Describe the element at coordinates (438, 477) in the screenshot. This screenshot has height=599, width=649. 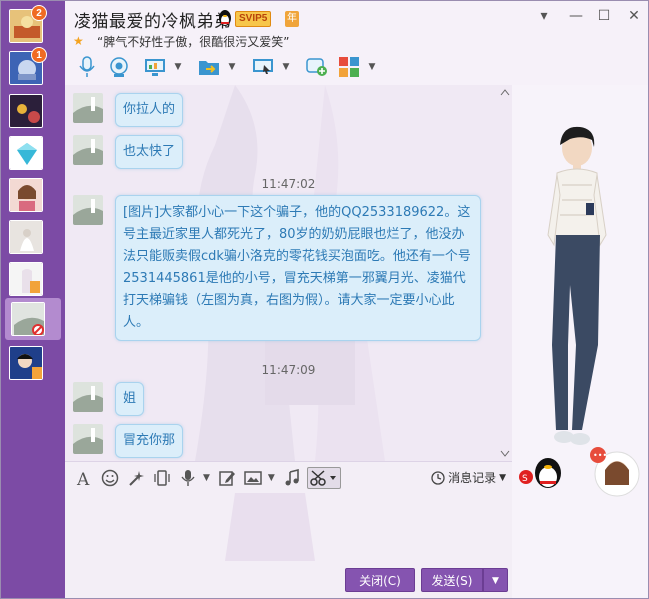
I see `clock-icon` at that location.